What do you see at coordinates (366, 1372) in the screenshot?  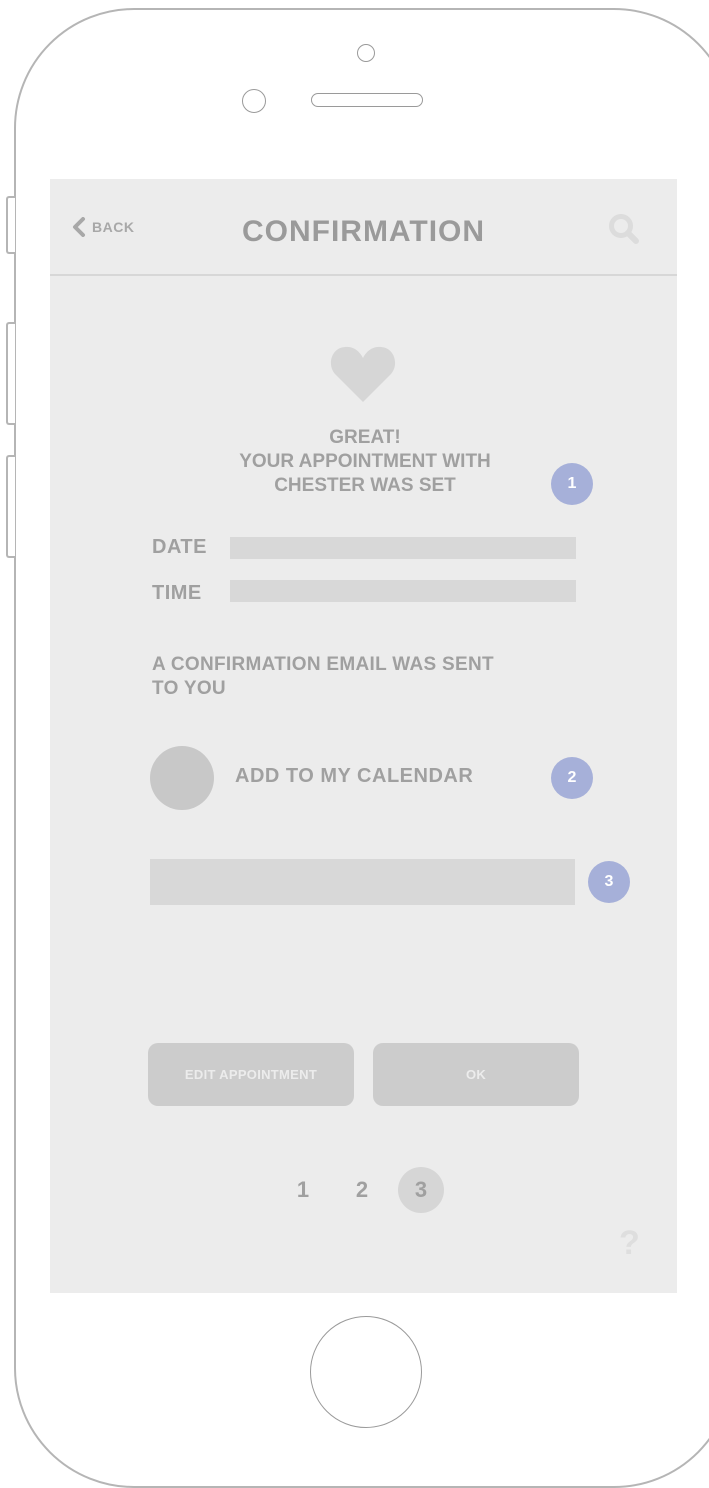 I see `home-button` at bounding box center [366, 1372].